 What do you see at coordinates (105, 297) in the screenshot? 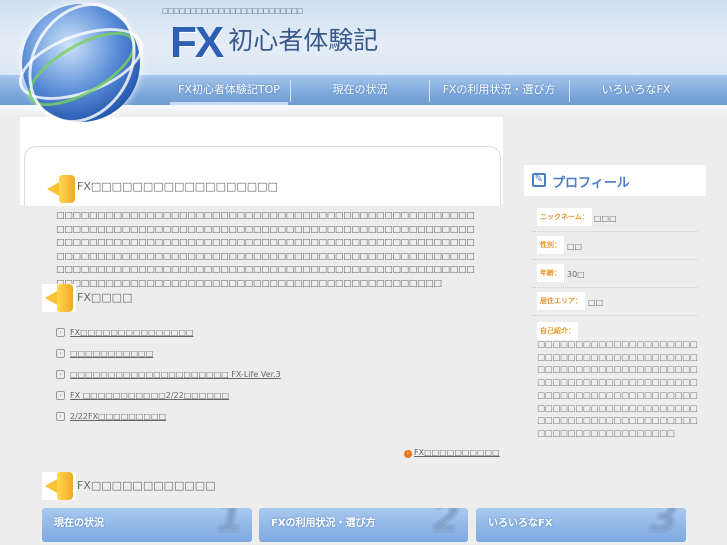
I see `section-title: FX□□□□` at bounding box center [105, 297].